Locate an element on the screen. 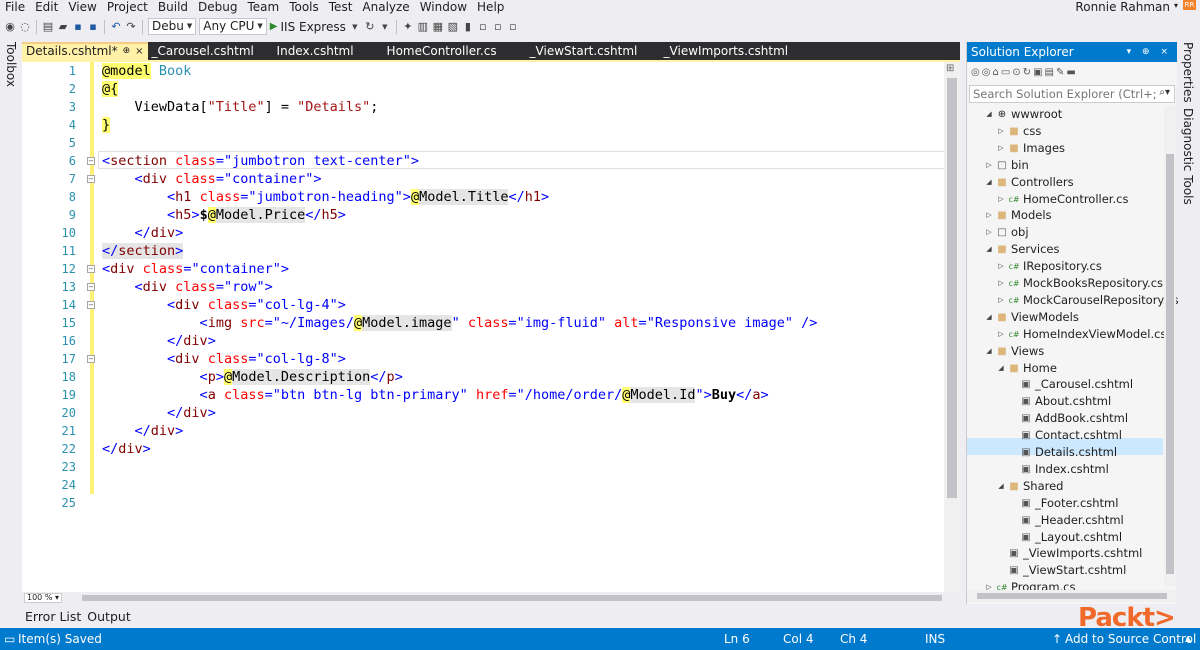 This screenshot has width=1200, height=650. properties-tab: Properties is located at coordinates (1188, 72).